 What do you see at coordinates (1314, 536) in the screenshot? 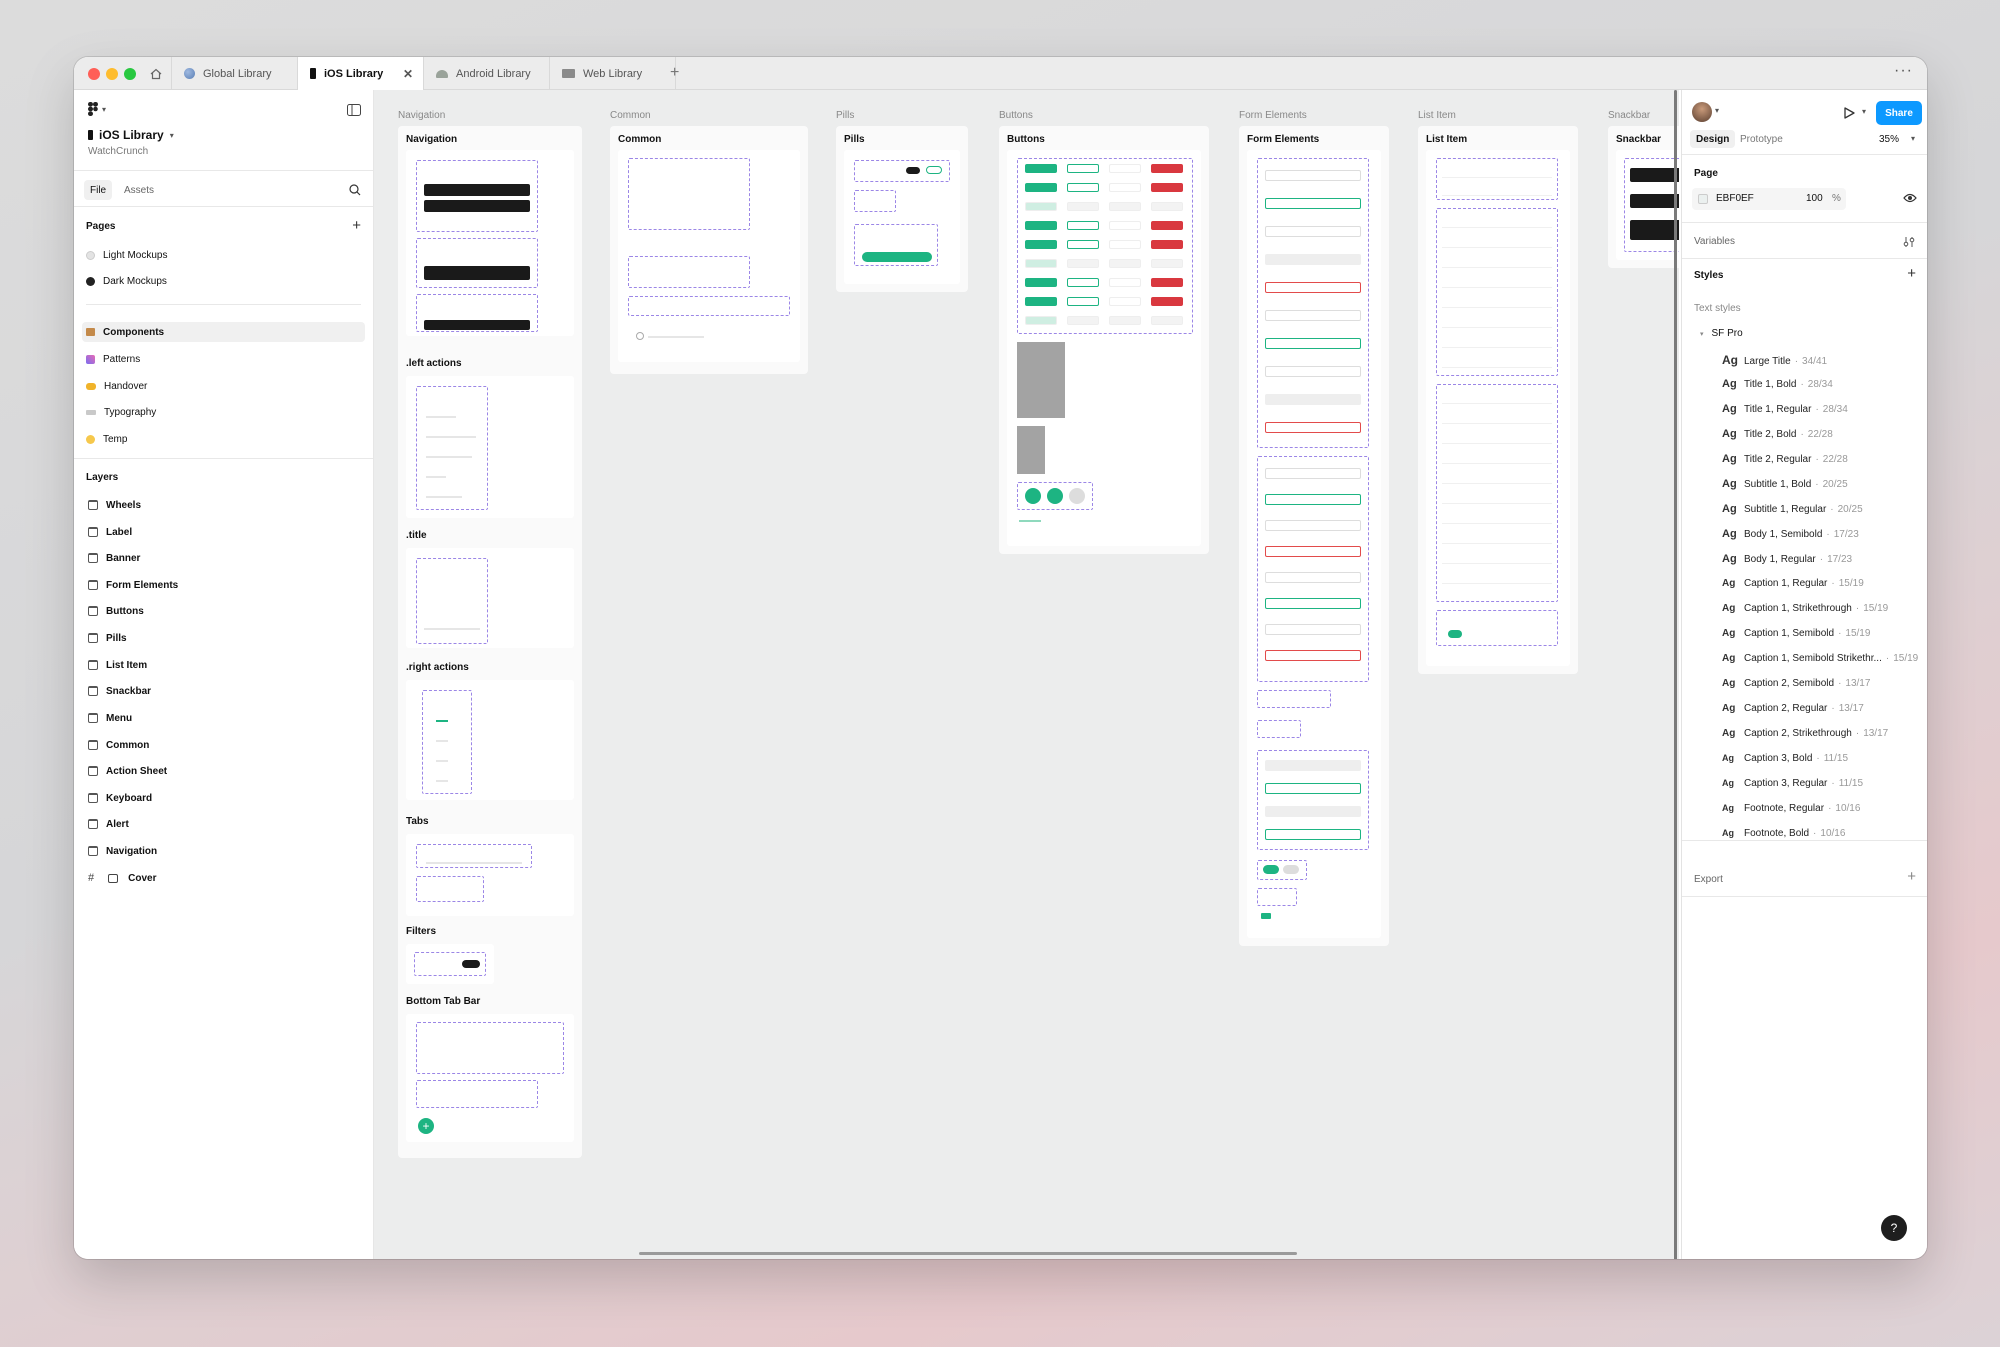
I see `form-elements-frame: Form Elements` at bounding box center [1314, 536].